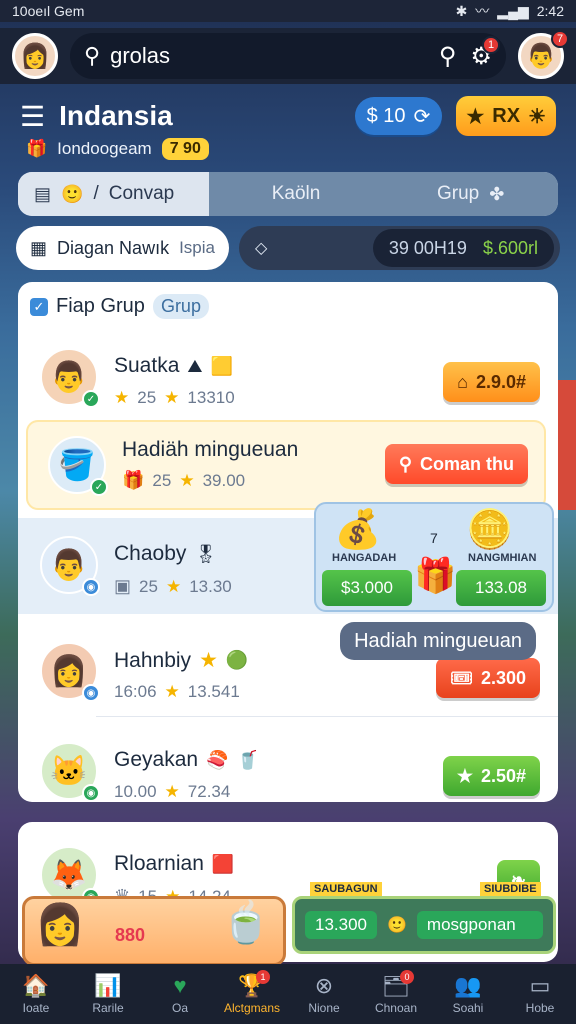  What do you see at coordinates (434, 557) in the screenshot?
I see `reward-card: 💰 🪙 7 HANGADAH NANGMHIAN 🎁 $3.000 133.08` at bounding box center [434, 557].